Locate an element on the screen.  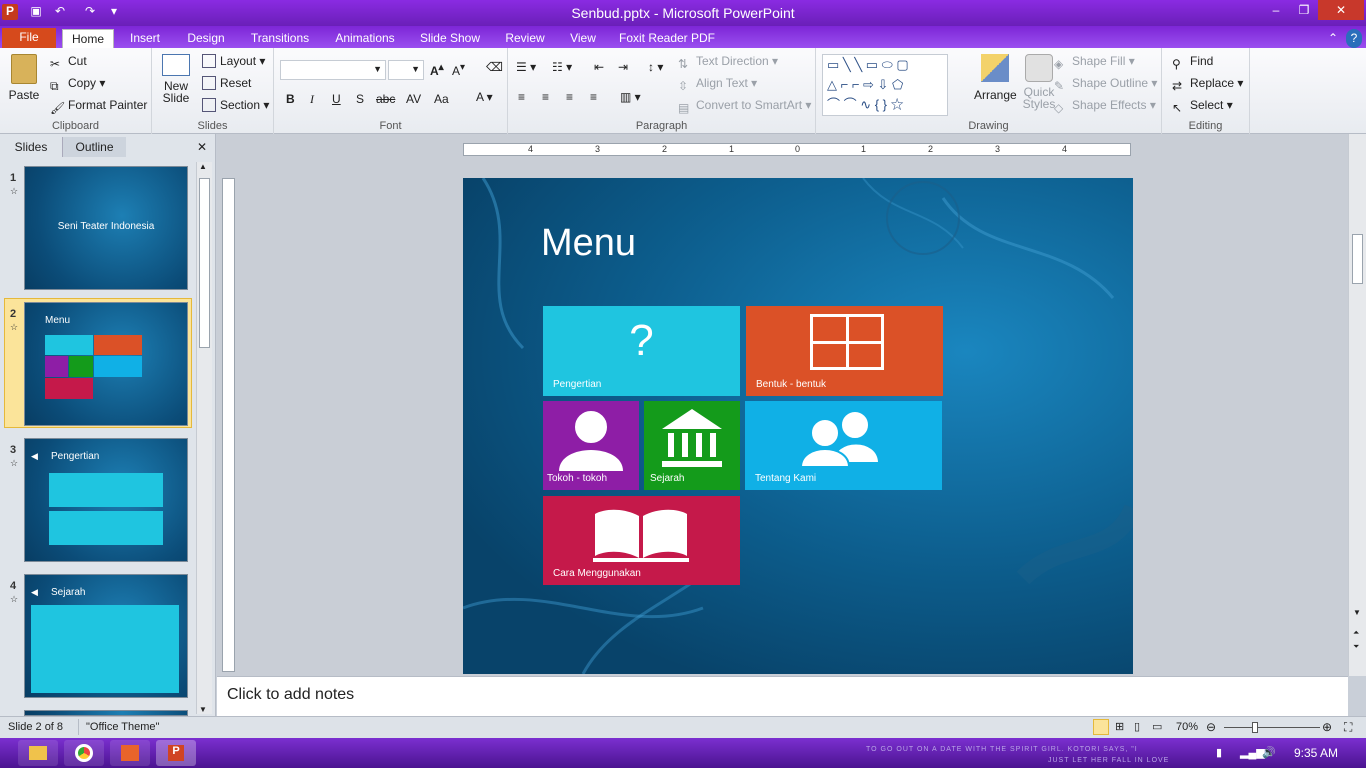
tile-pengertian: ? Pengertian is located at coordinates (641, 351).